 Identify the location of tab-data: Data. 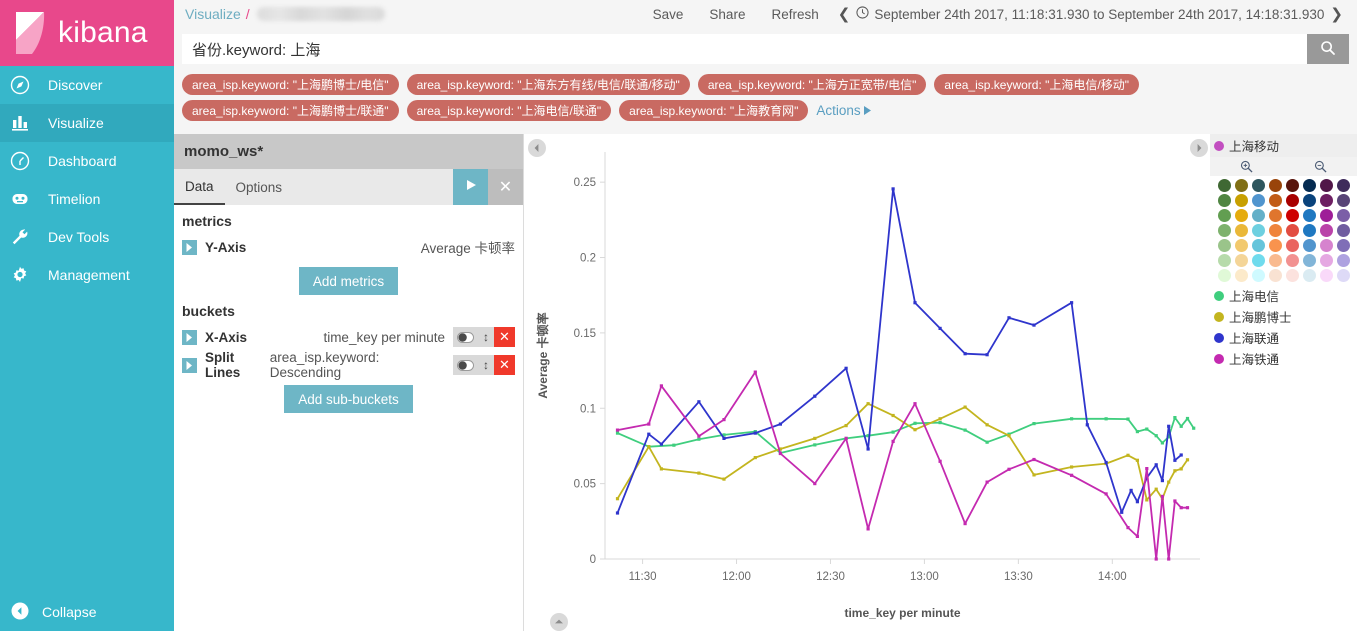
(199, 187).